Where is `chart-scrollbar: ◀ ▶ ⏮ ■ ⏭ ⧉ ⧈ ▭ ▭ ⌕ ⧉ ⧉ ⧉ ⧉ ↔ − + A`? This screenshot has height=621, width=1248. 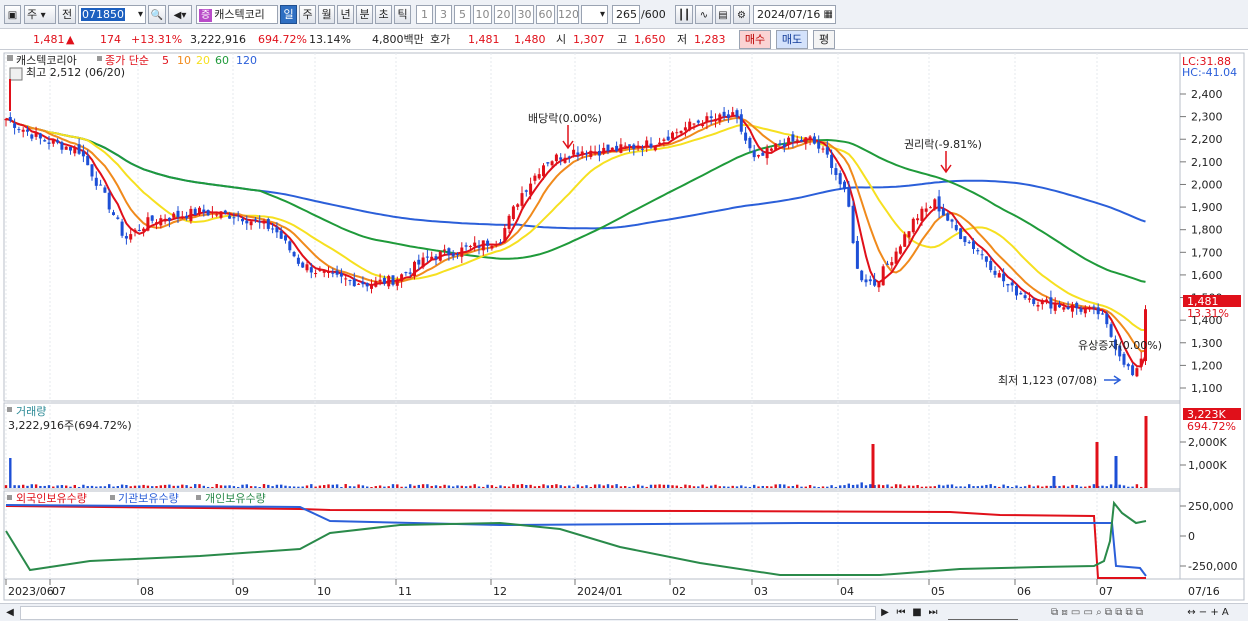 chart-scrollbar: ◀ ▶ ⏮ ■ ⏭ ⧉ ⧈ ▭ ▭ ⌕ ⧉ ⧉ ⧉ ⧉ ↔ − + A is located at coordinates (624, 612).